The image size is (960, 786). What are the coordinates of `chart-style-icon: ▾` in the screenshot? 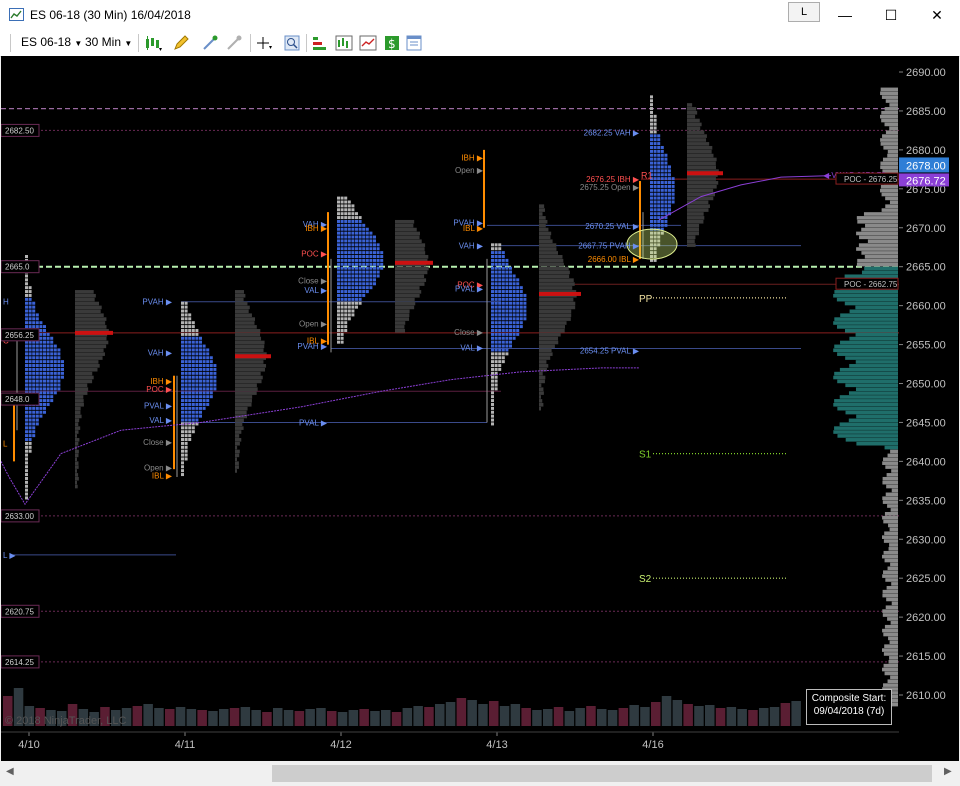 It's located at (153, 43).